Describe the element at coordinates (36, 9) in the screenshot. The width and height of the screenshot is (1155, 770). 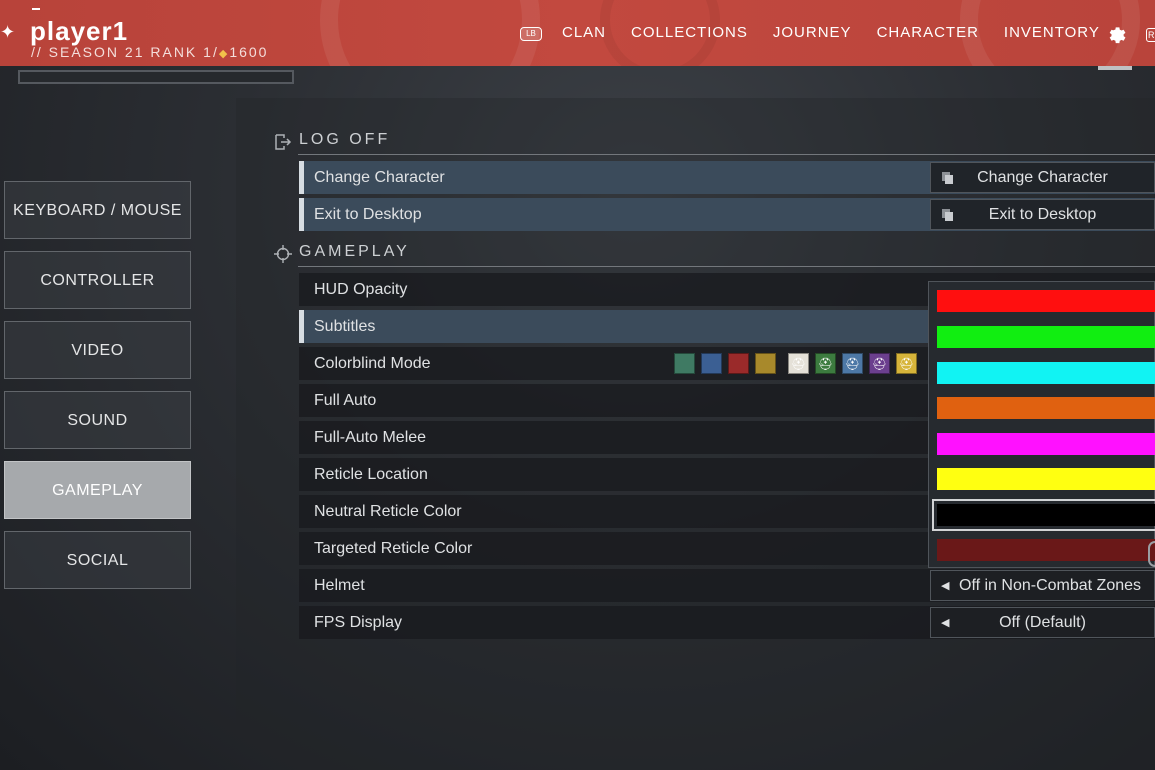
I see `name-dash` at that location.